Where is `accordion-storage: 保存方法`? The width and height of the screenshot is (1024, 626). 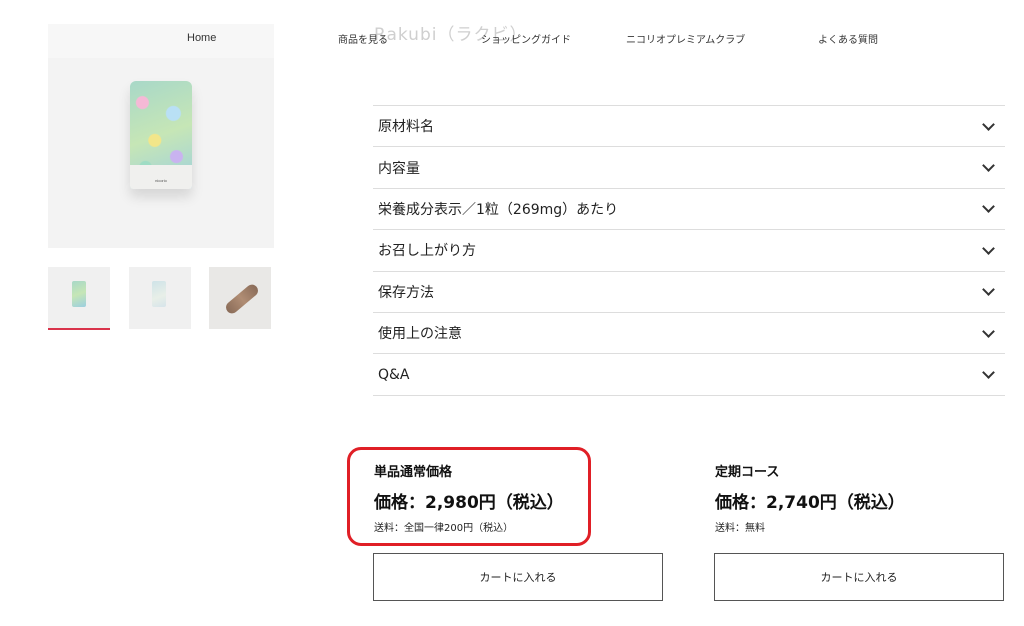
accordion-storage: 保存方法 is located at coordinates (689, 292).